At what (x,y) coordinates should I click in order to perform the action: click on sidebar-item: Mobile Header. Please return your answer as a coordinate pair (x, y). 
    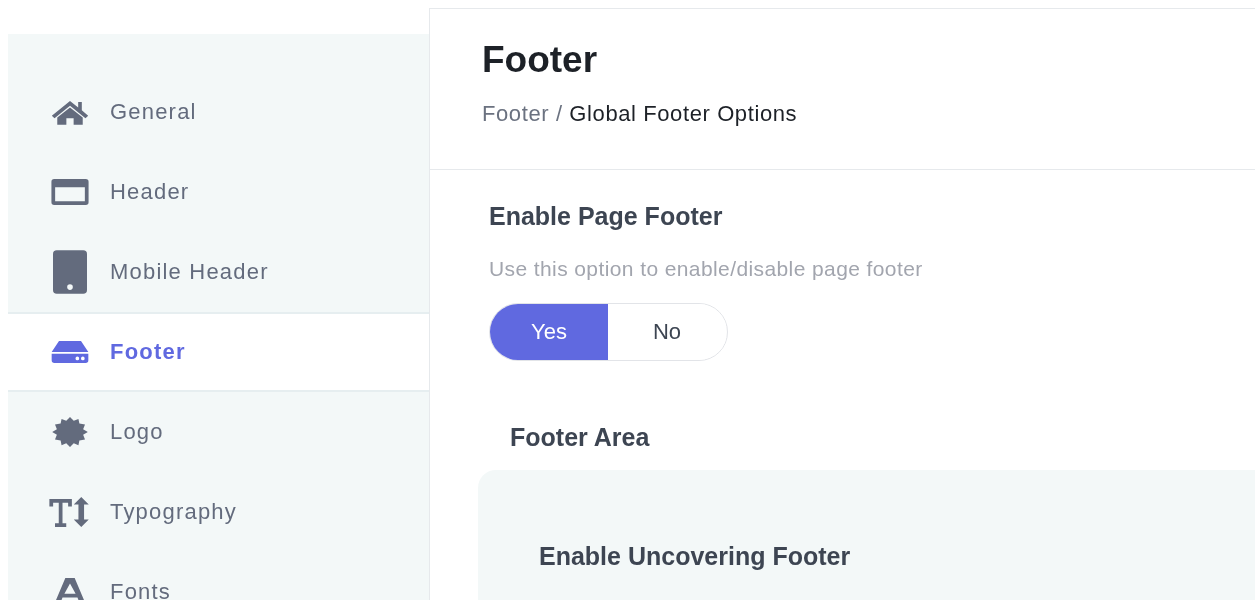
    Looking at the image, I should click on (218, 272).